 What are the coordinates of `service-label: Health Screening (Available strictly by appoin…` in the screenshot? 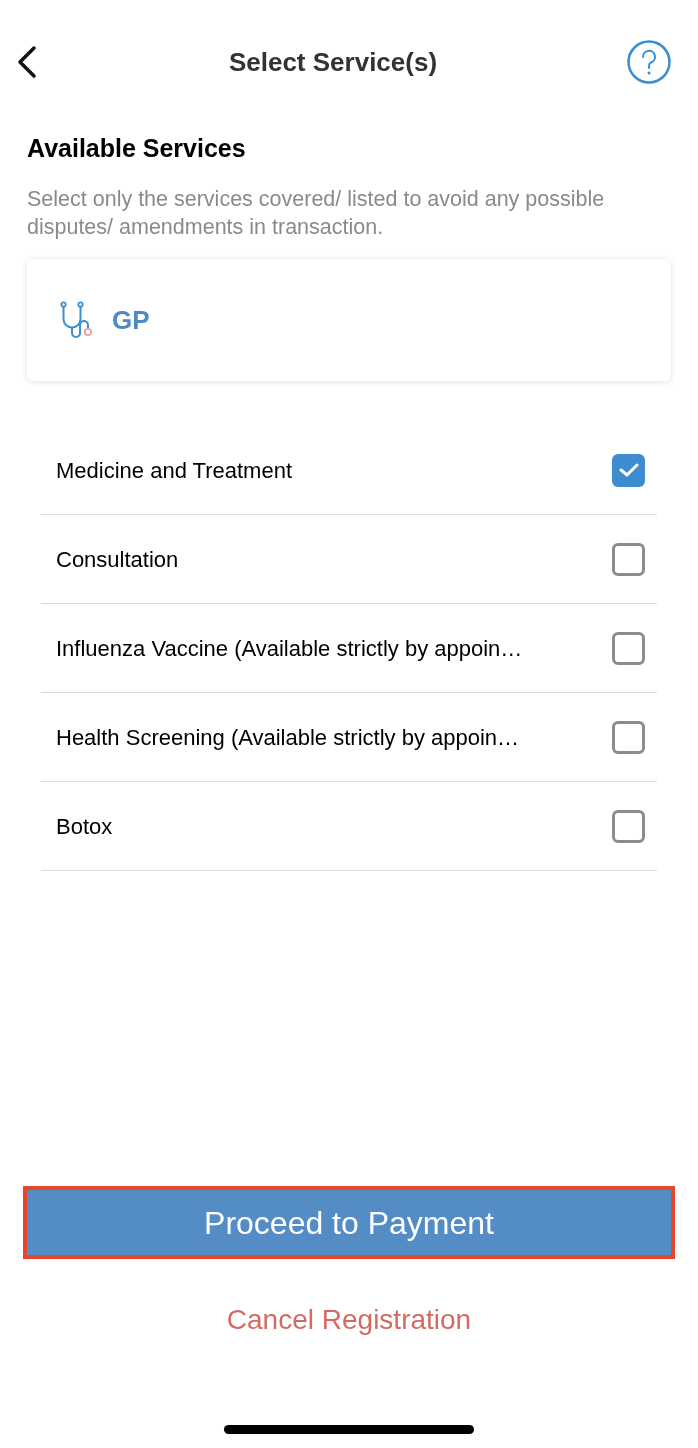 It's located at (288, 737).